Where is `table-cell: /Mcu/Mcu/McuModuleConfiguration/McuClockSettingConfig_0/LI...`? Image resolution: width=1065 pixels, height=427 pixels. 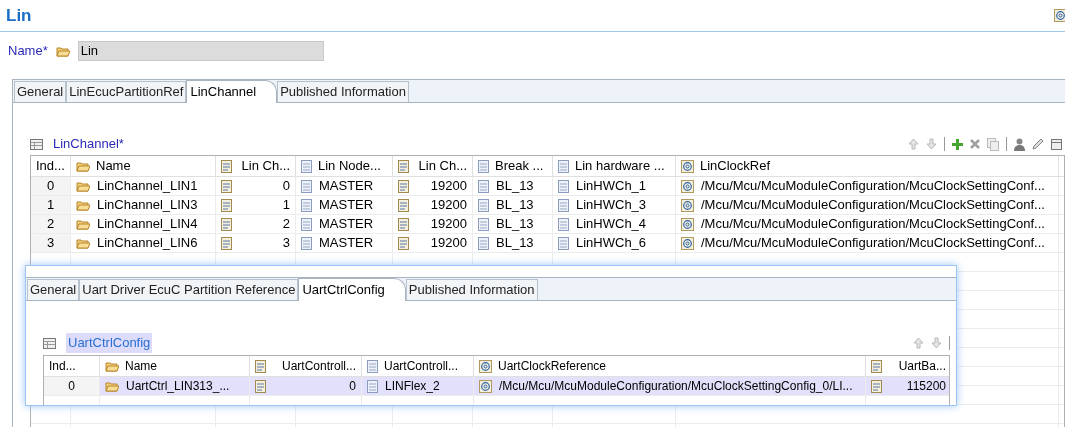 table-cell: /Mcu/Mcu/McuModuleConfiguration/McuClockSettingConfig_0/LI... is located at coordinates (670, 386).